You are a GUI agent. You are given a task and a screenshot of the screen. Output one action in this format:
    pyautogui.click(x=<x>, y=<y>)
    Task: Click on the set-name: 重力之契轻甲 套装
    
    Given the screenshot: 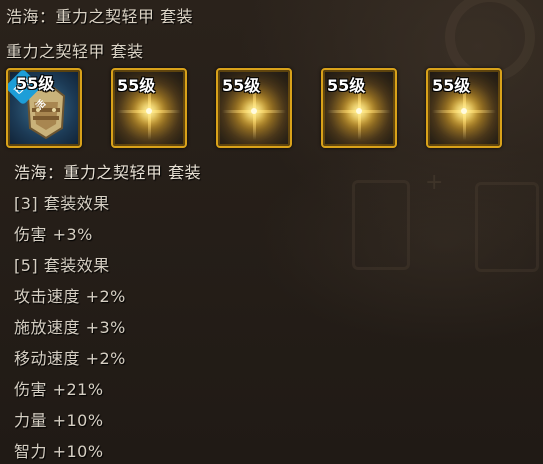 What is the action you would take?
    pyautogui.click(x=75, y=51)
    